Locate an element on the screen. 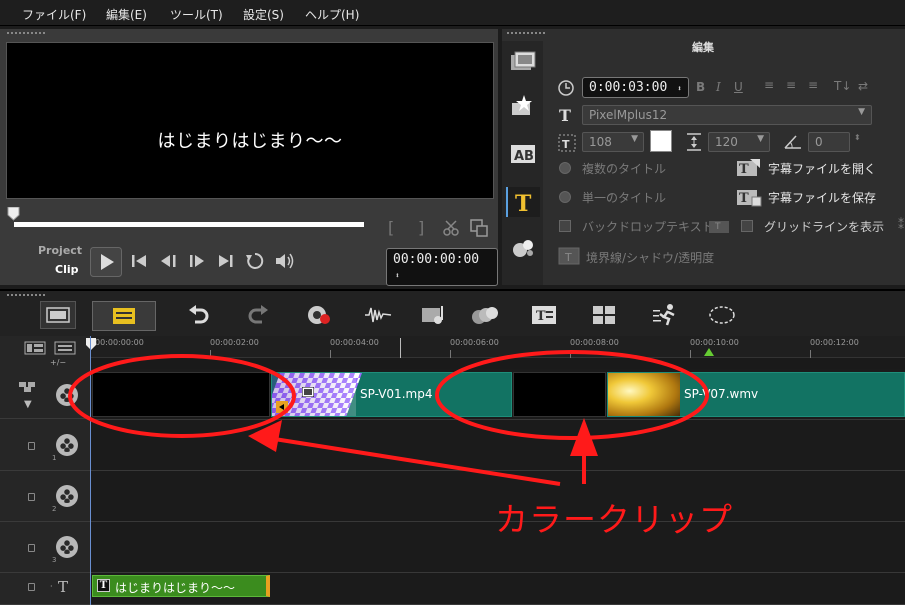  redo-icon is located at coordinates (258, 315).